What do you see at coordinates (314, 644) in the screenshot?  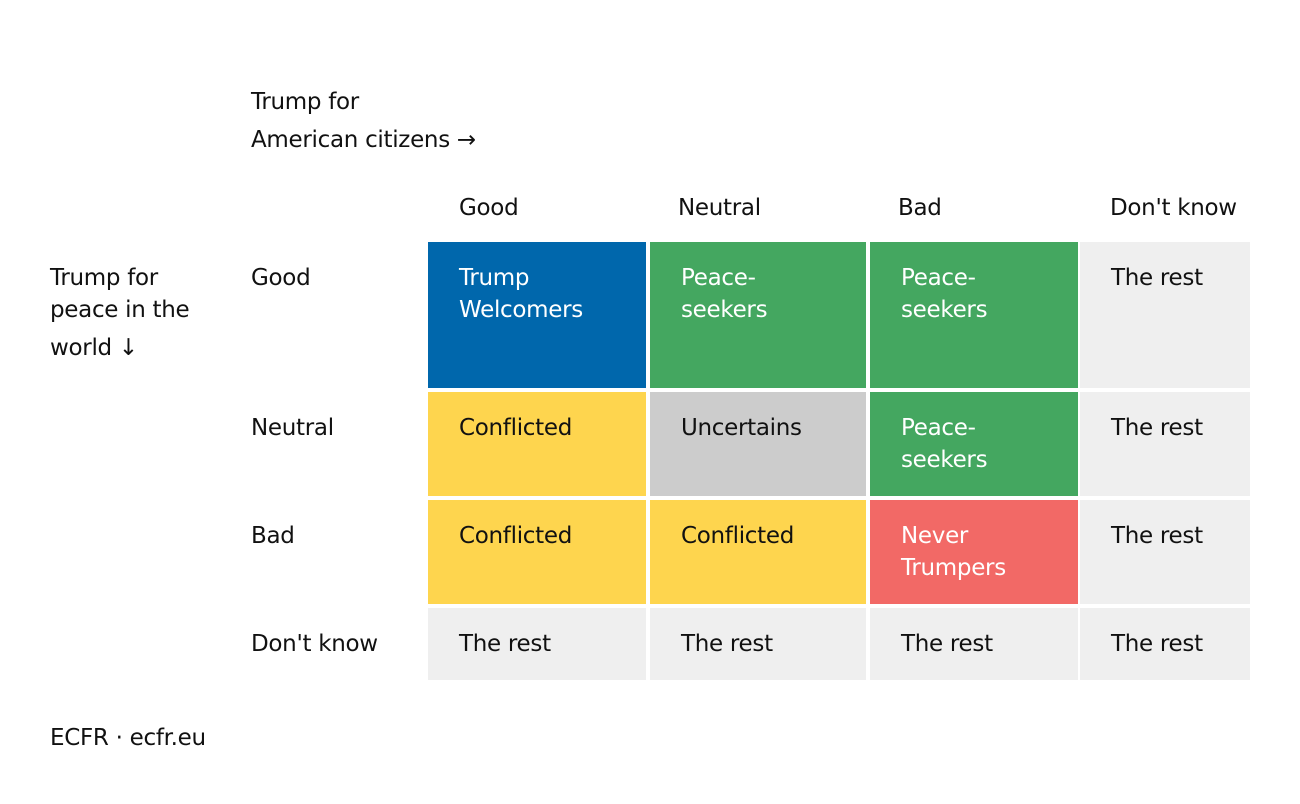 I see `row-header-dont-know: Don't know` at bounding box center [314, 644].